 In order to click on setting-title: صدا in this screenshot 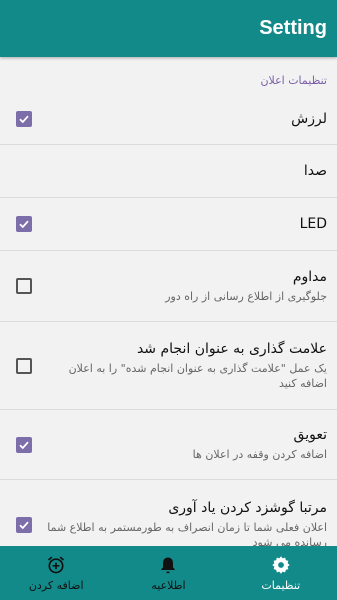, I will do `click(315, 171)`.